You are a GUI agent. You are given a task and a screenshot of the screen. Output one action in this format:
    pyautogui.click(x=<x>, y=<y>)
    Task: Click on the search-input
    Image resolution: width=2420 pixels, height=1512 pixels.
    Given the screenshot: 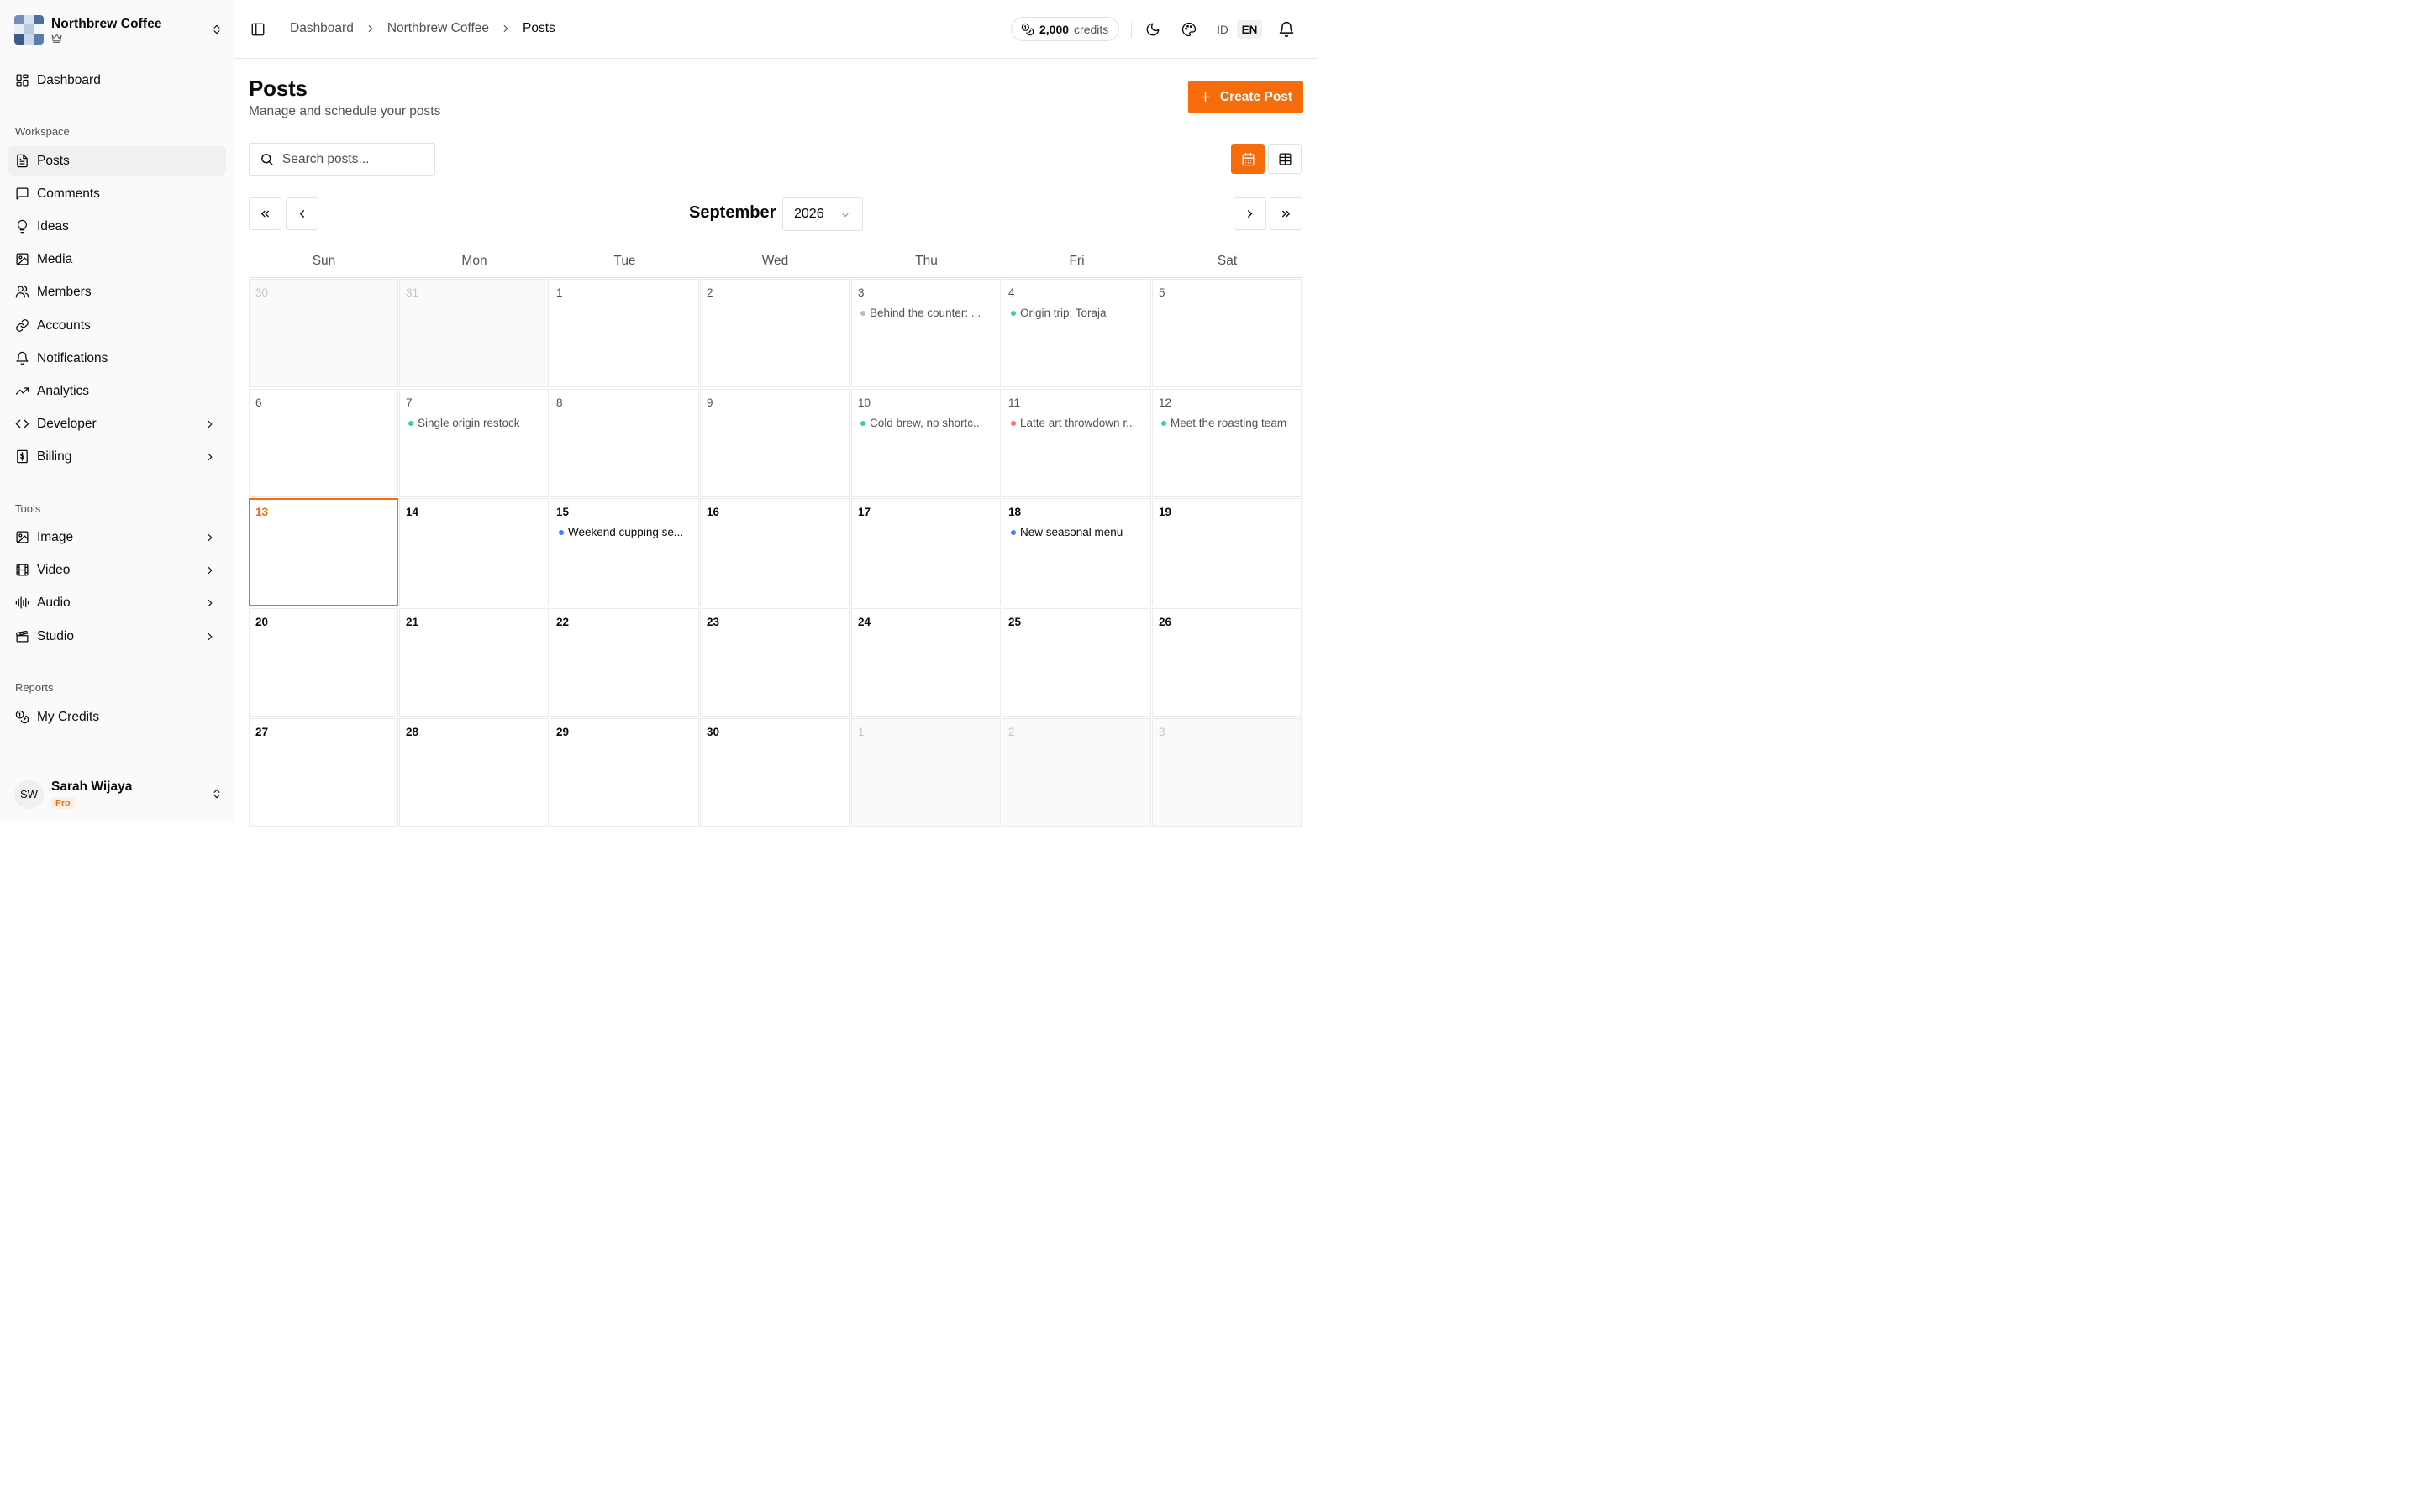 What is the action you would take?
    pyautogui.click(x=353, y=159)
    